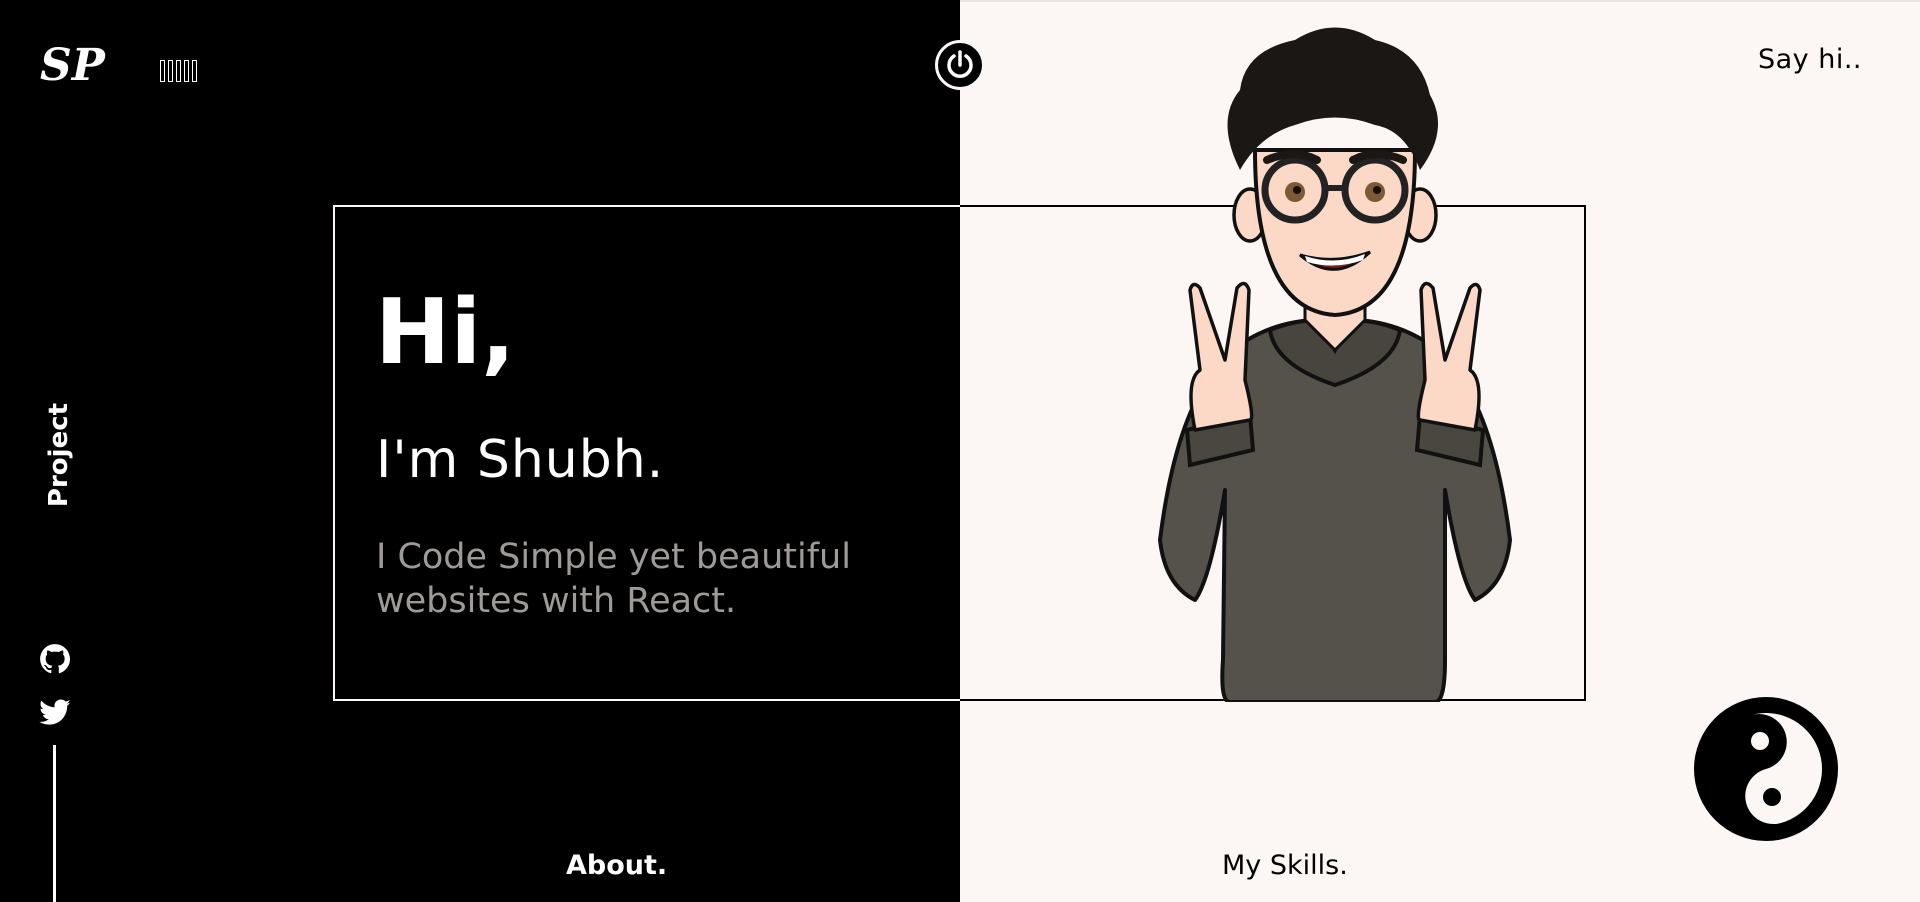 Image resolution: width=1920 pixels, height=902 pixels. What do you see at coordinates (520, 460) in the screenshot?
I see `hero-name: I'm Shubh.` at bounding box center [520, 460].